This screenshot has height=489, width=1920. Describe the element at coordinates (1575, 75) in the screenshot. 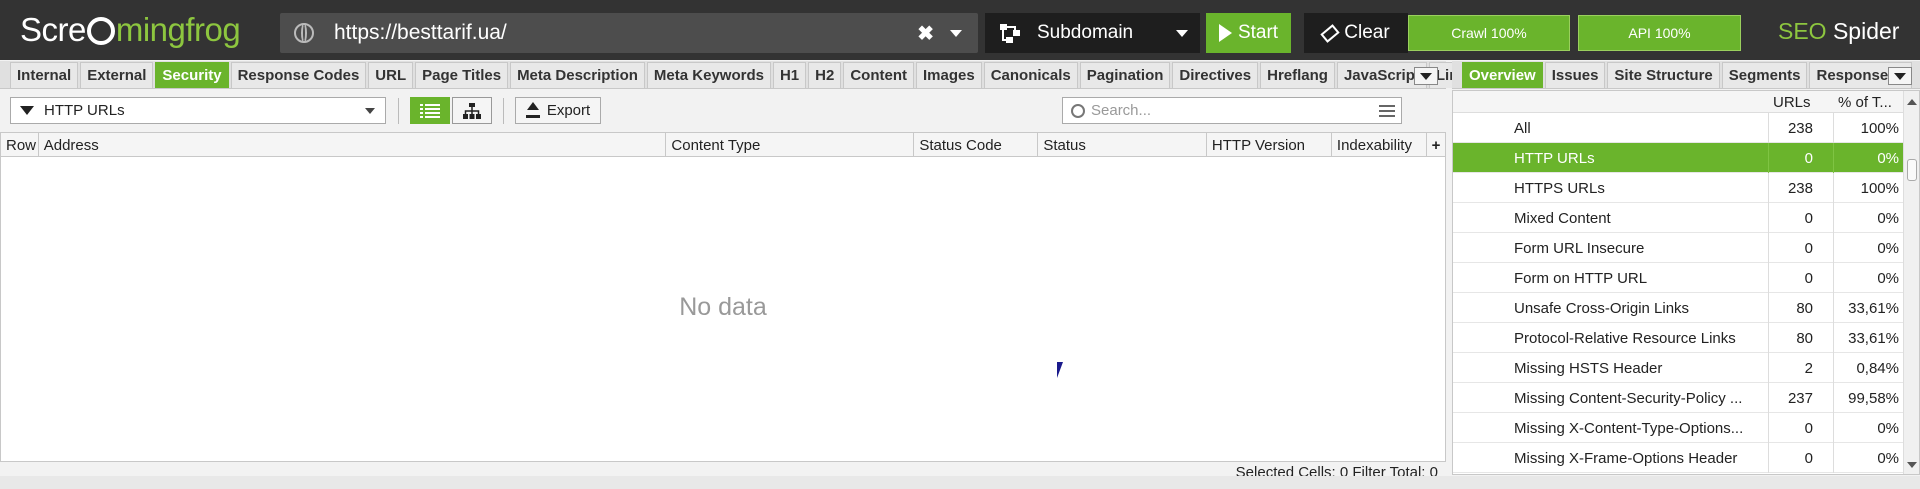

I see `tab-issues: Issues` at that location.